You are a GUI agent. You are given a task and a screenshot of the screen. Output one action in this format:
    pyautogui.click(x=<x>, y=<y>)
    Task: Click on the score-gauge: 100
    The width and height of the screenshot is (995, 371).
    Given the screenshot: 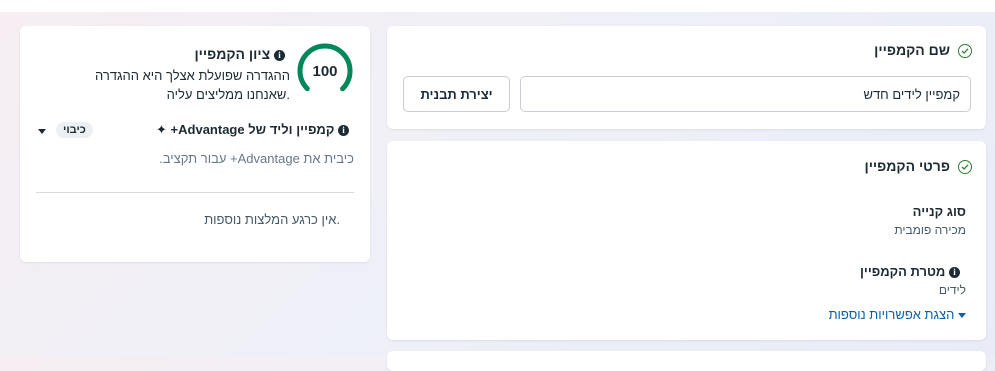 What is the action you would take?
    pyautogui.click(x=325, y=71)
    